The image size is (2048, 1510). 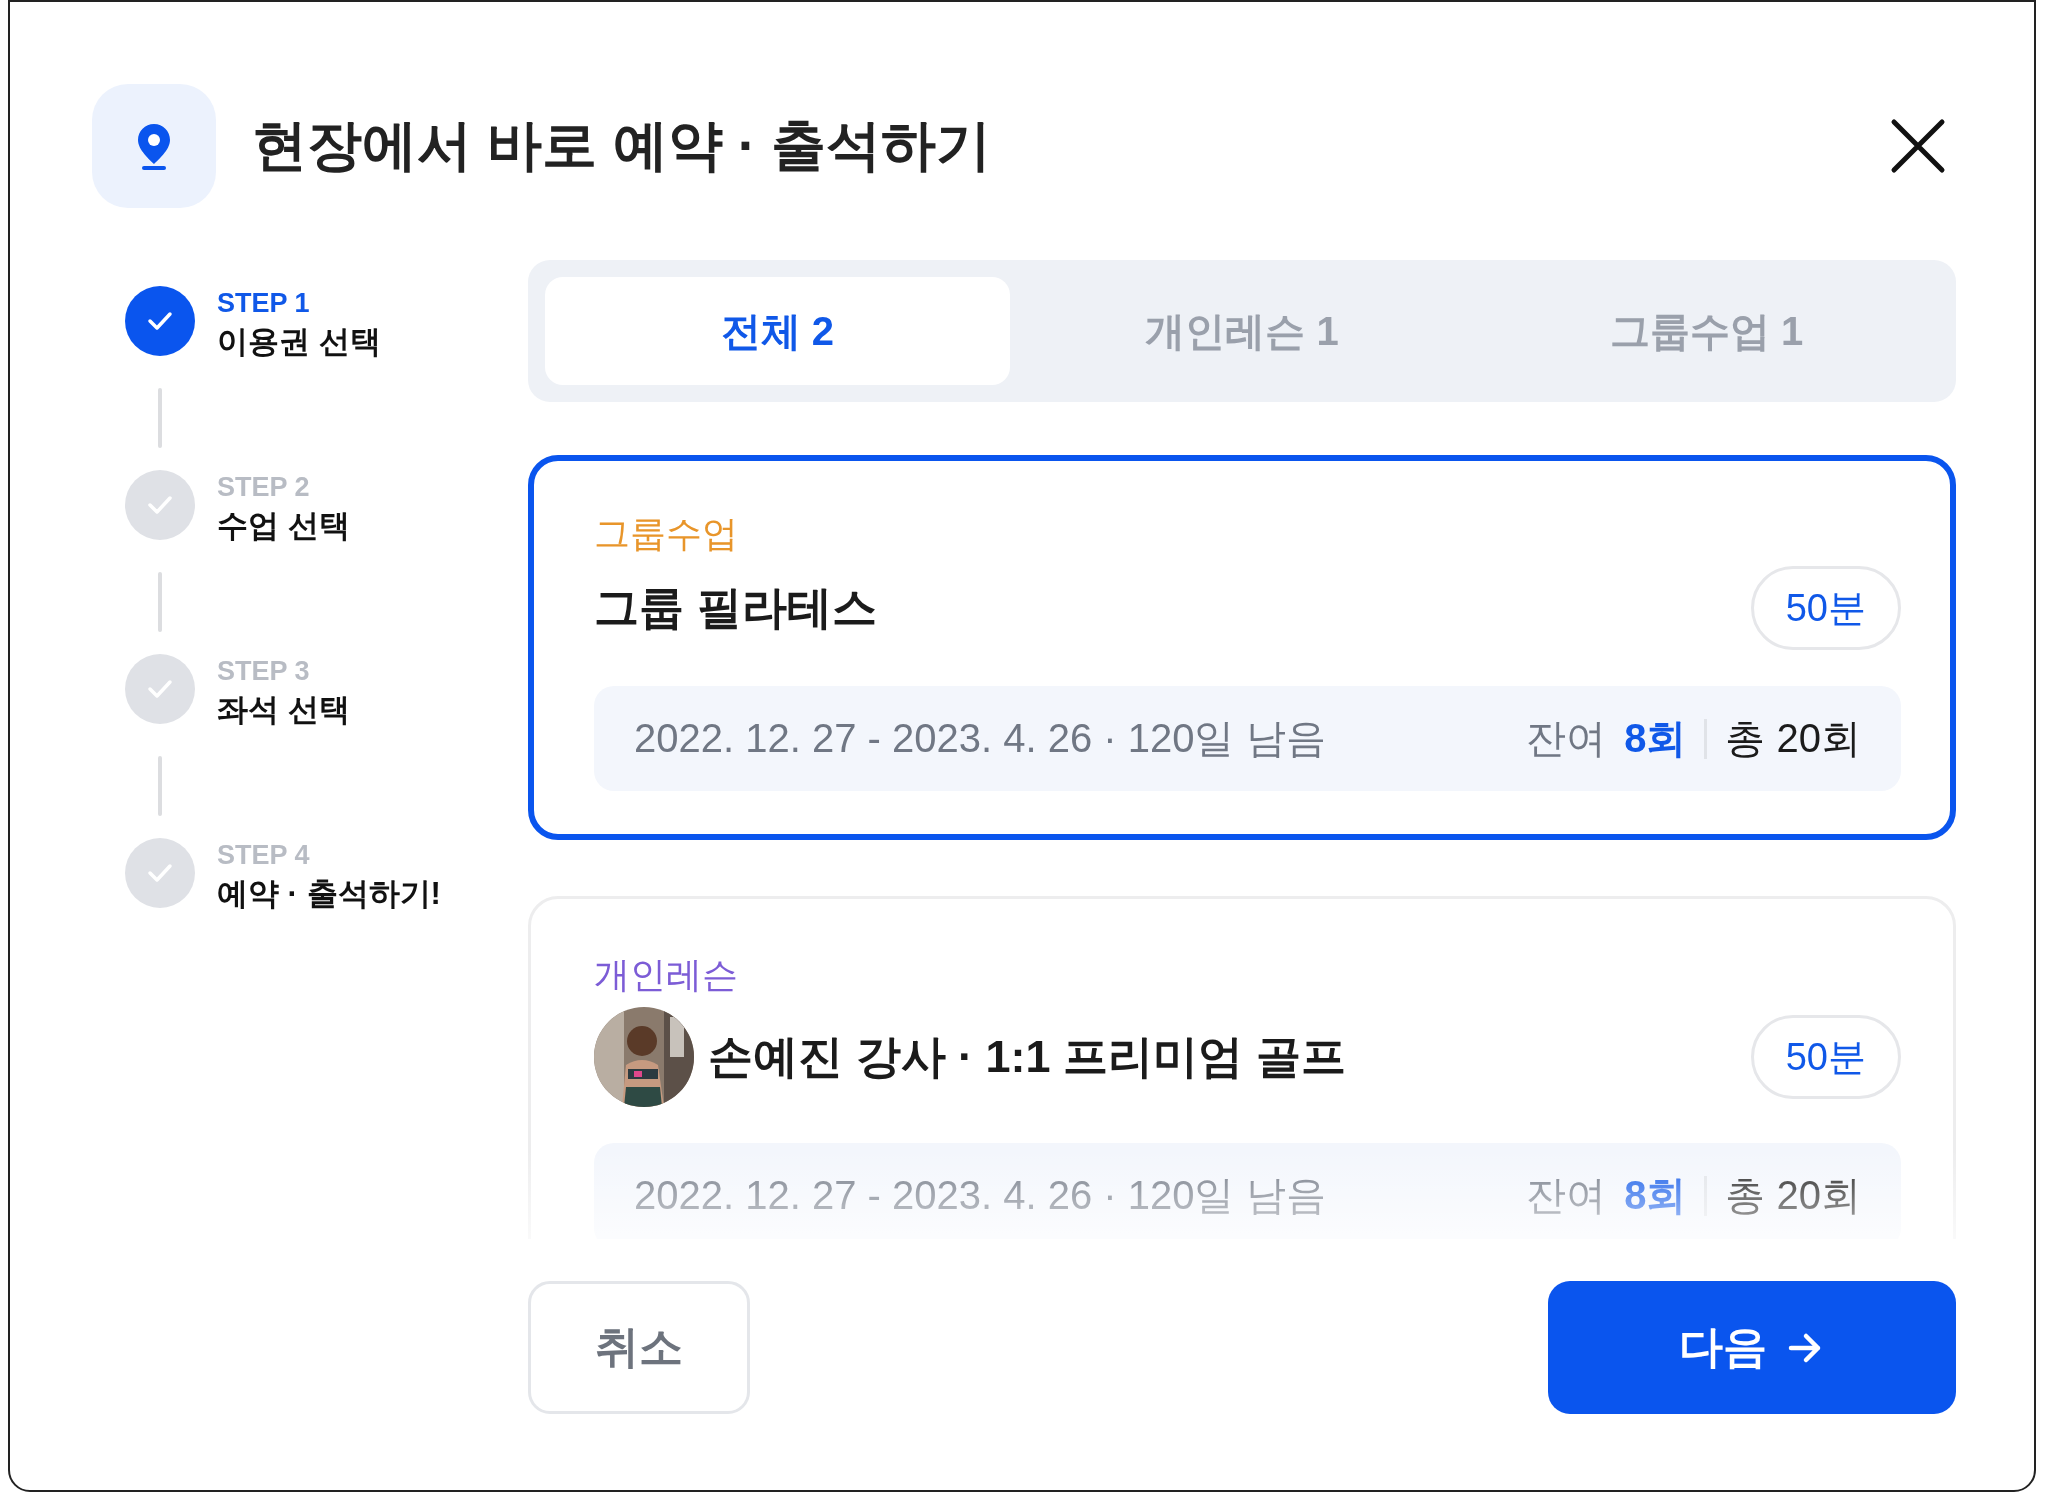 I want to click on step-name: 좌석 선택, so click(x=283, y=710).